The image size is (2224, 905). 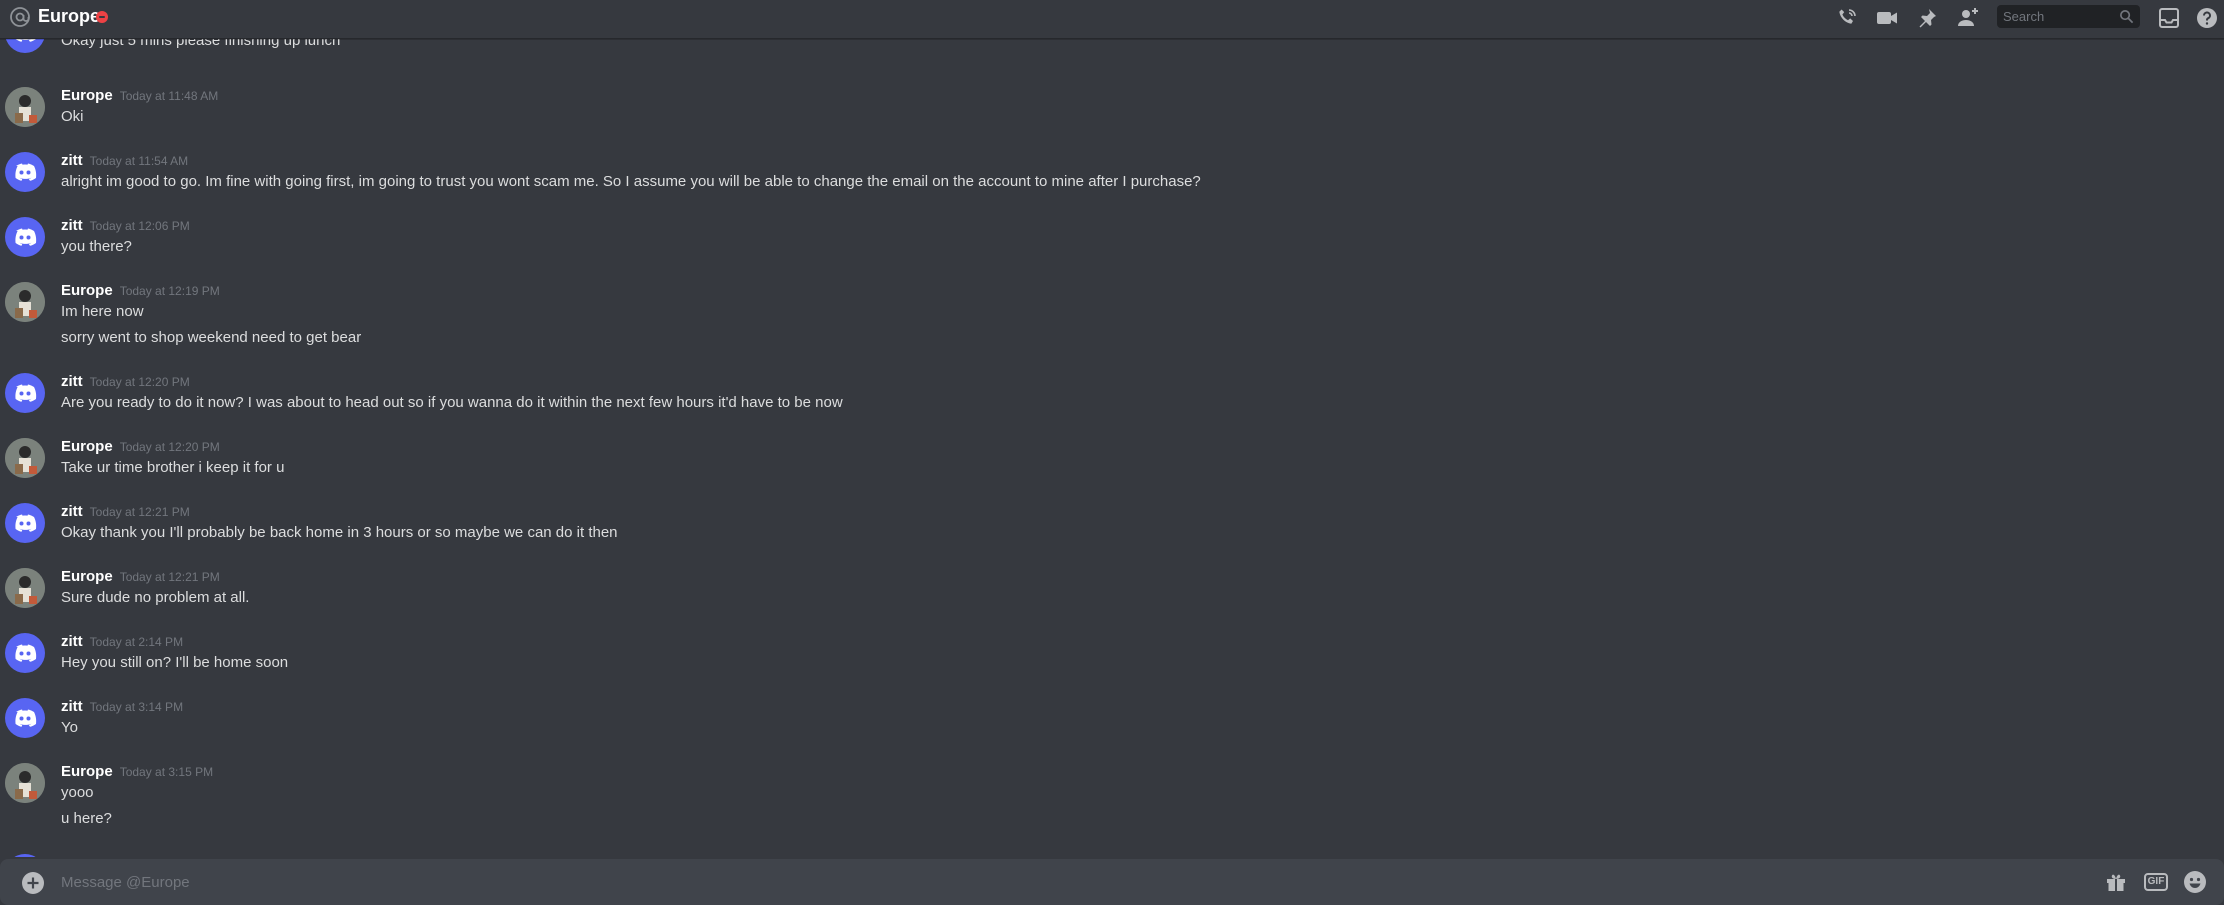 I want to click on message-text: yooo, so click(x=77, y=792).